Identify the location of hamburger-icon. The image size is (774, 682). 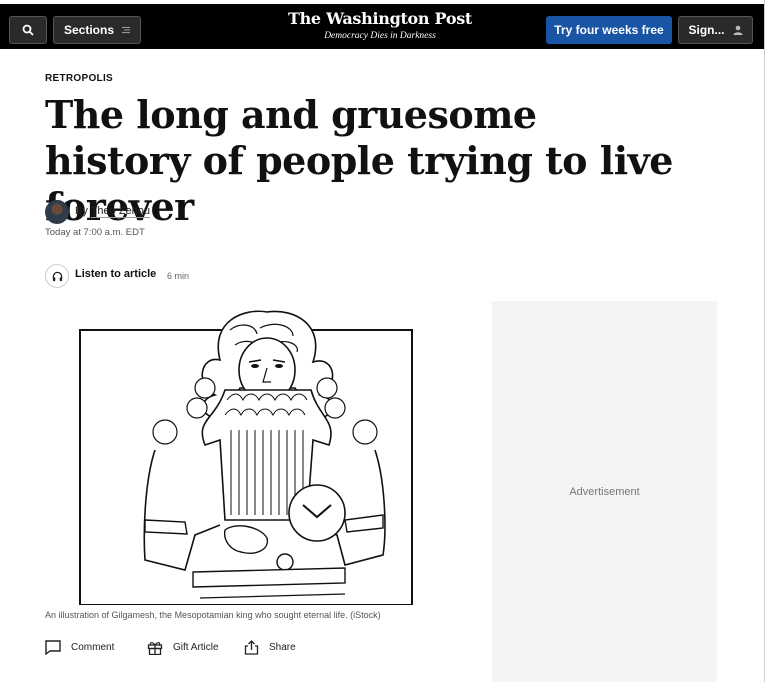
(126, 30).